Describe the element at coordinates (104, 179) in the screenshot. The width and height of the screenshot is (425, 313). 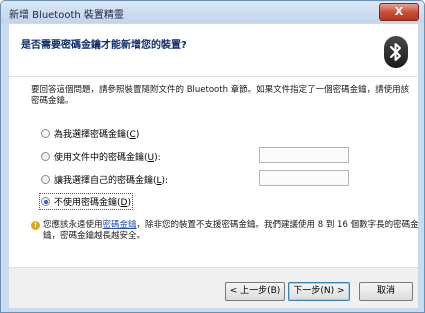
I see `option-choose-own-key: 讓我選擇自己的密碼金鑰(L):` at that location.